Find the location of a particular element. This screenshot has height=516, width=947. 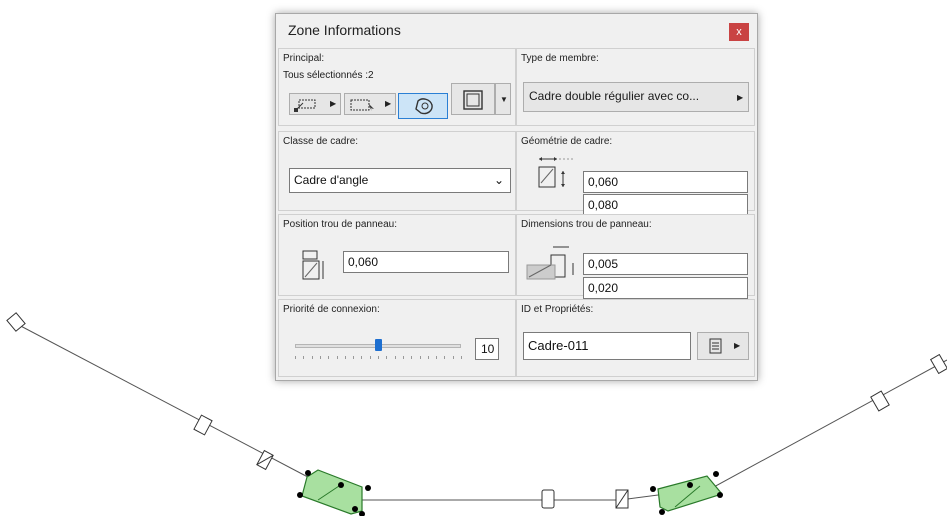

selected-frame-right is located at coordinates (687, 493).